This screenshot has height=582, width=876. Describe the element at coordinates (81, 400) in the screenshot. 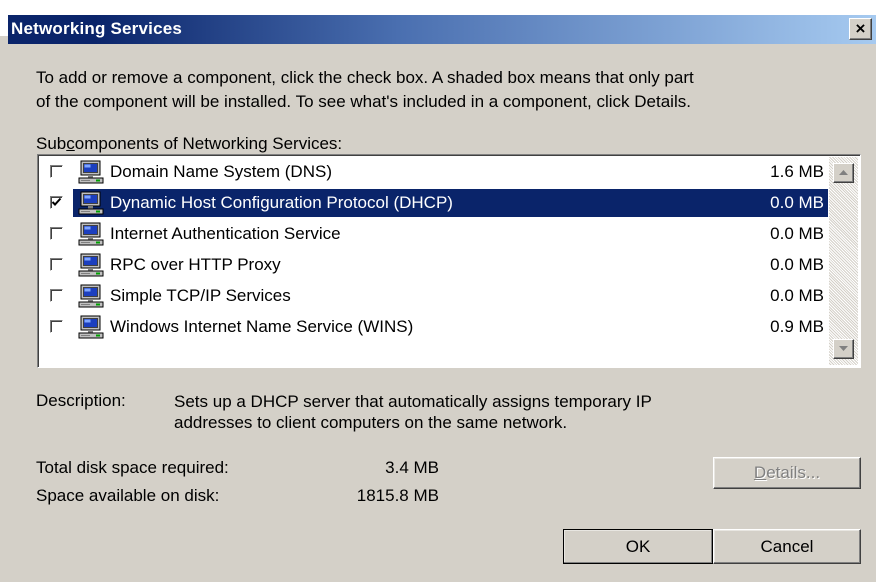

I see `description-label: Description:` at that location.